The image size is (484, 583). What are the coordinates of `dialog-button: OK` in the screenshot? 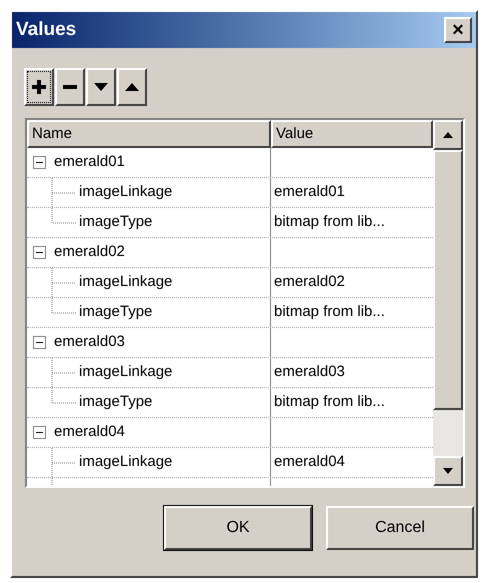 It's located at (238, 528).